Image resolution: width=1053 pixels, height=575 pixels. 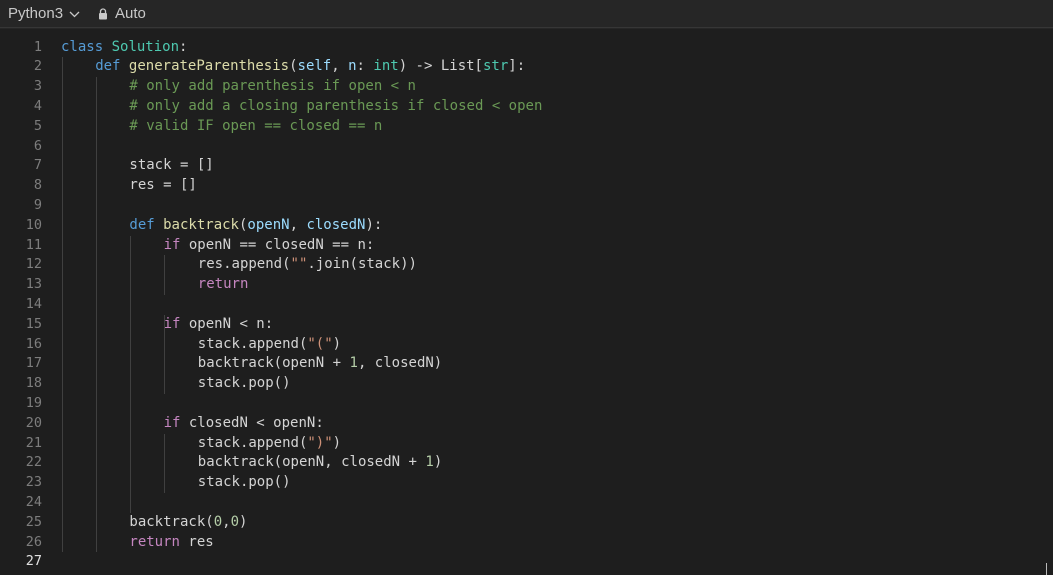 I want to click on code-line: res = [], so click(x=162, y=186).